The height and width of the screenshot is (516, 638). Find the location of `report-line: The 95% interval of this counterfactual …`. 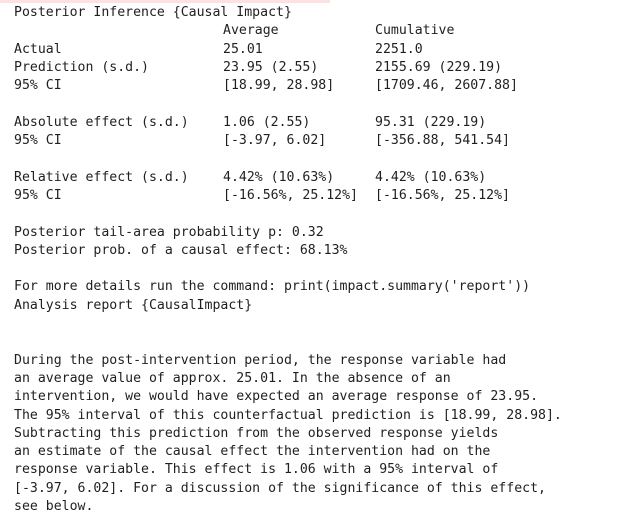

report-line: The 95% interval of this counterfactual … is located at coordinates (288, 415).